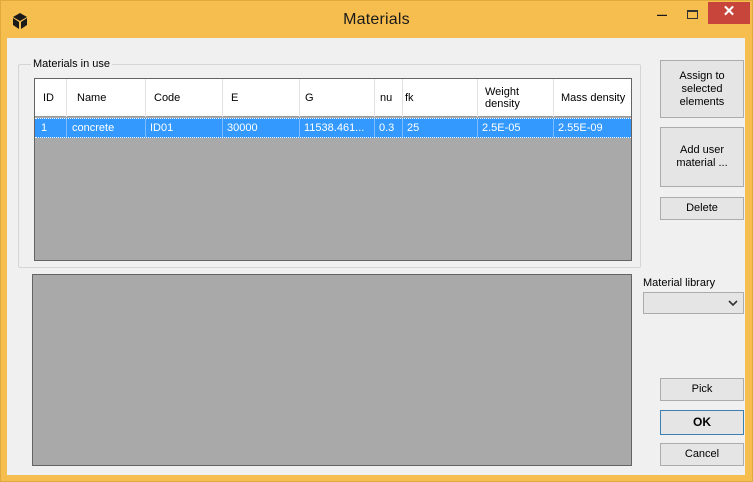 The width and height of the screenshot is (753, 482). What do you see at coordinates (261, 128) in the screenshot?
I see `cell-e: 30000` at bounding box center [261, 128].